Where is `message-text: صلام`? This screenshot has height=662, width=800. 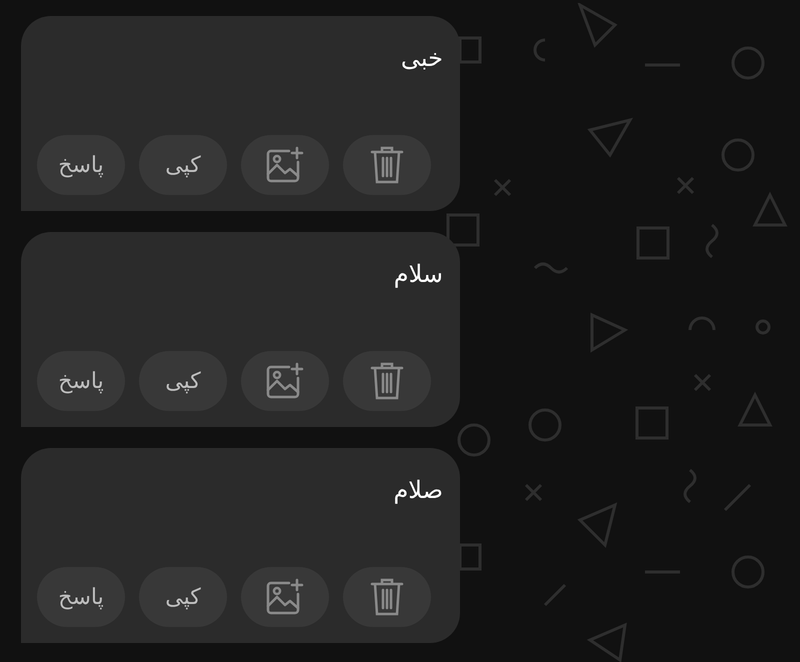
message-text: صلام is located at coordinates (418, 490).